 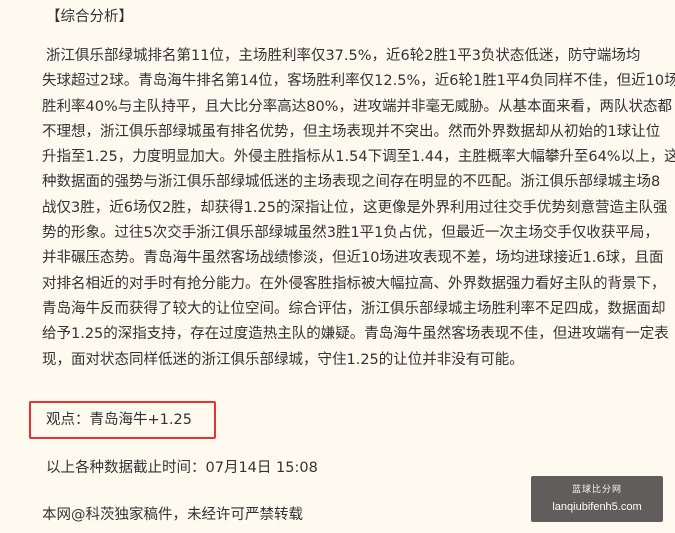 I want to click on copyright-notice: 本网@科茨独家稿件，未经许可严禁转载, so click(x=172, y=515).